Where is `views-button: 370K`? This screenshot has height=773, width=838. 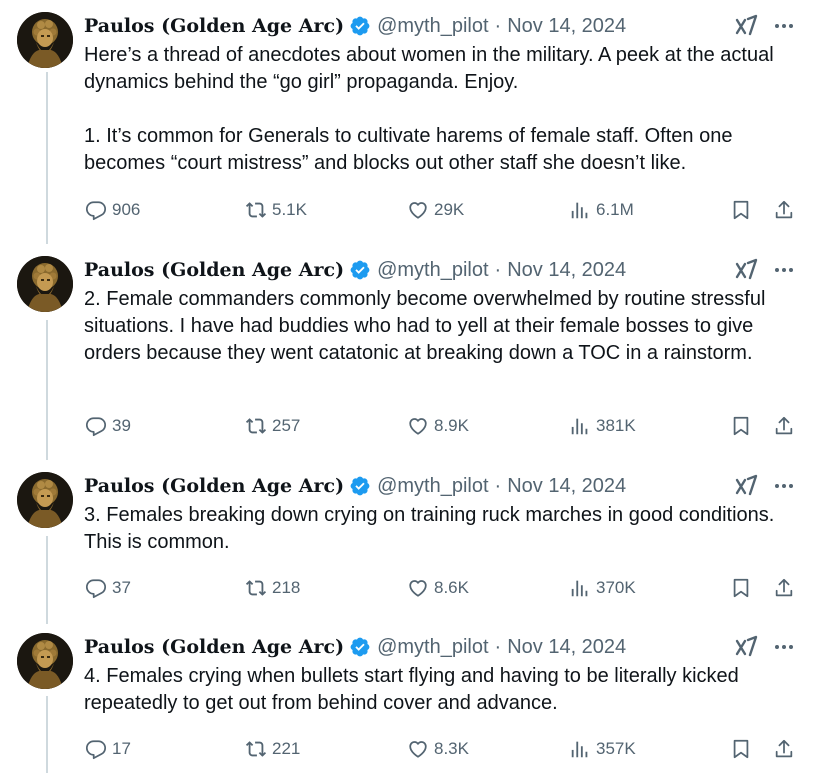
views-button: 370K is located at coordinates (602, 588).